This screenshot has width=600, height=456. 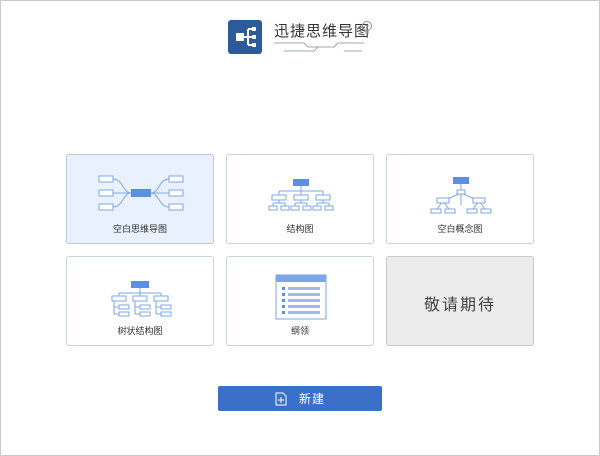 What do you see at coordinates (311, 399) in the screenshot?
I see `new-button-label: 新建` at bounding box center [311, 399].